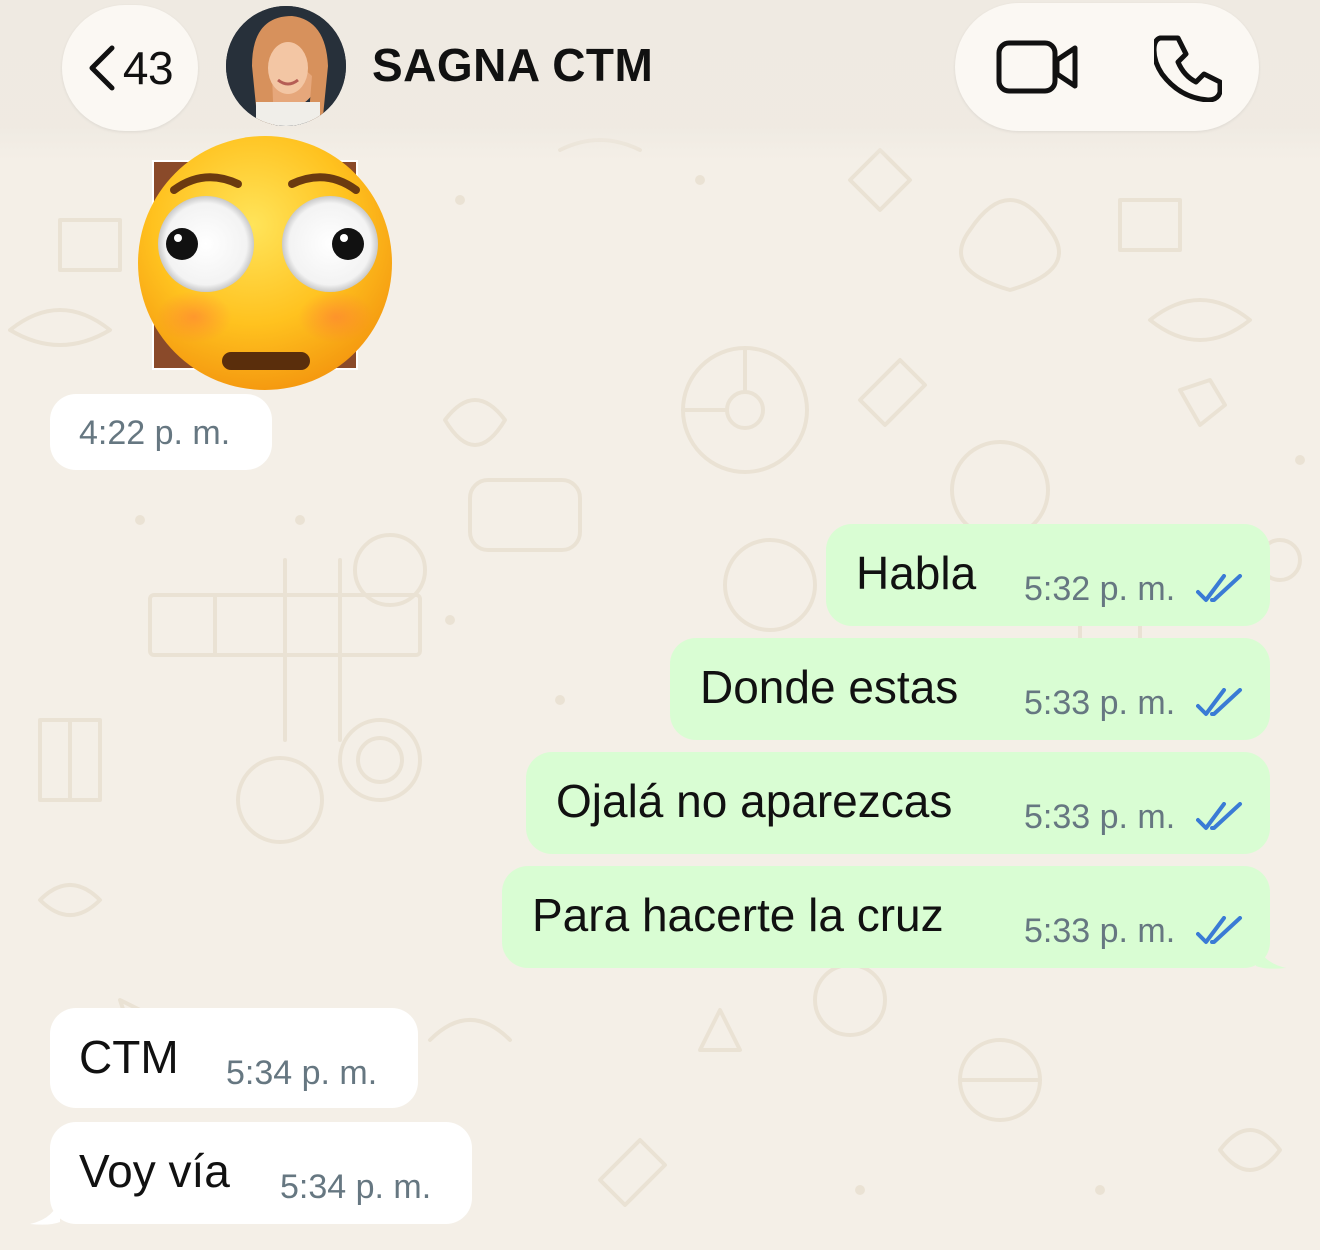 This screenshot has height=1250, width=1320. Describe the element at coordinates (738, 915) in the screenshot. I see `message-text: Para hacerte la cruz` at that location.